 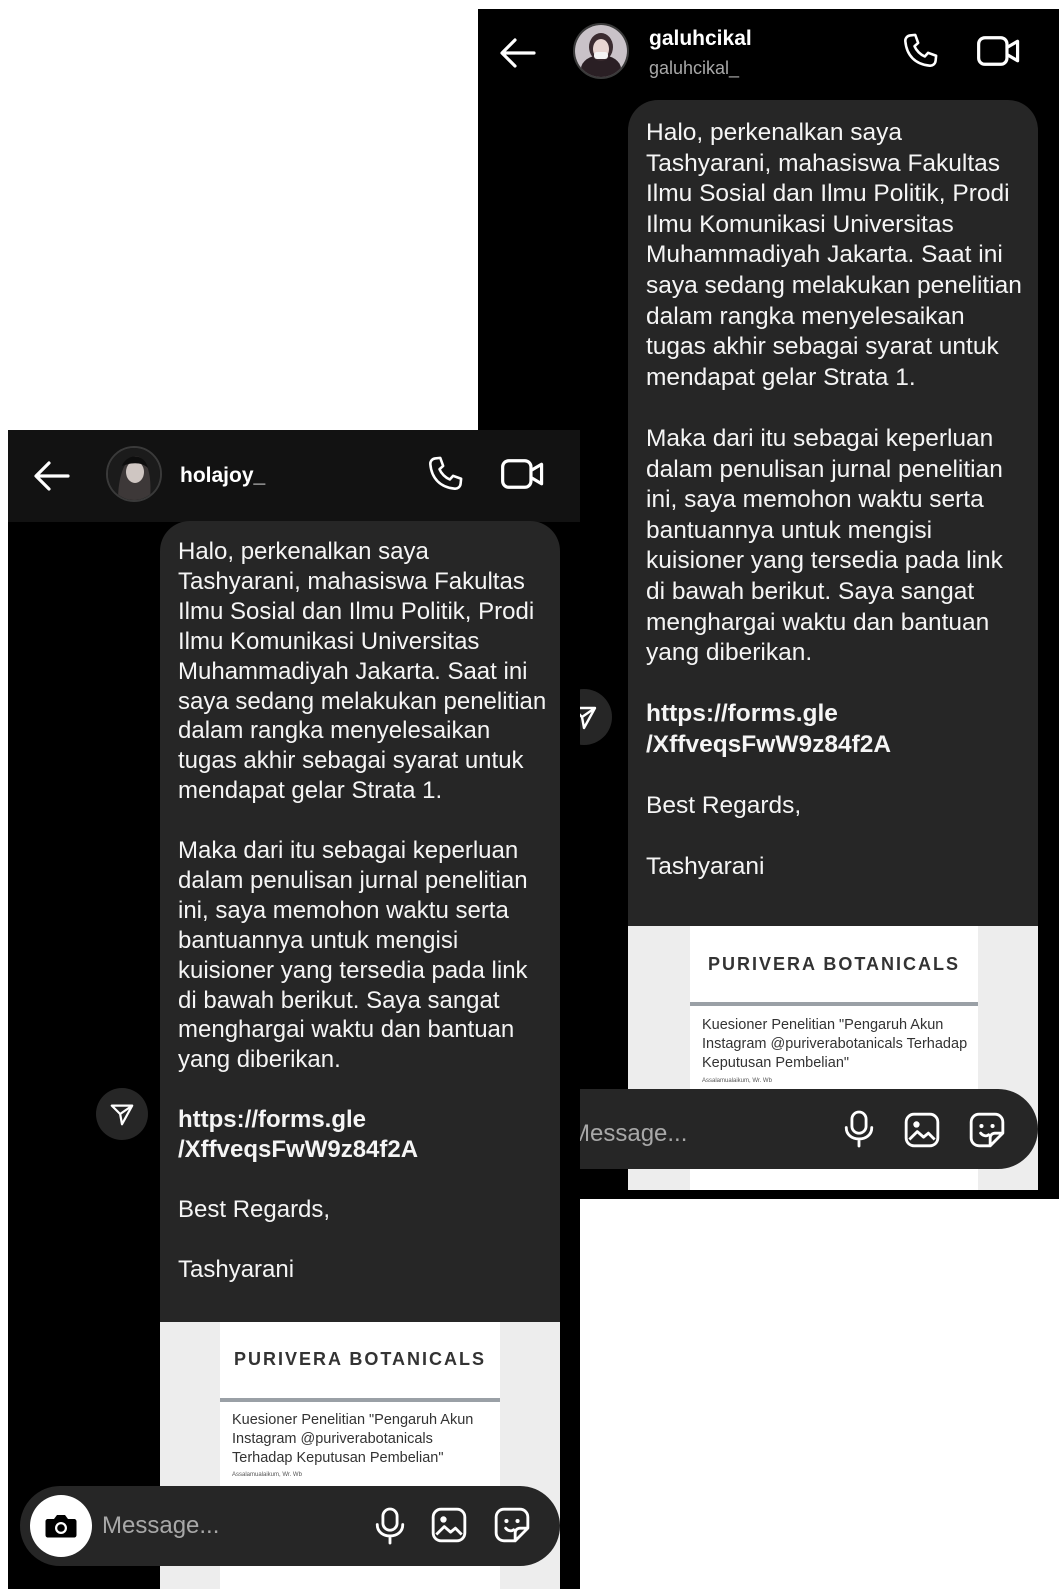 I want to click on chat-handle: galuhcikal_, so click(x=694, y=68).